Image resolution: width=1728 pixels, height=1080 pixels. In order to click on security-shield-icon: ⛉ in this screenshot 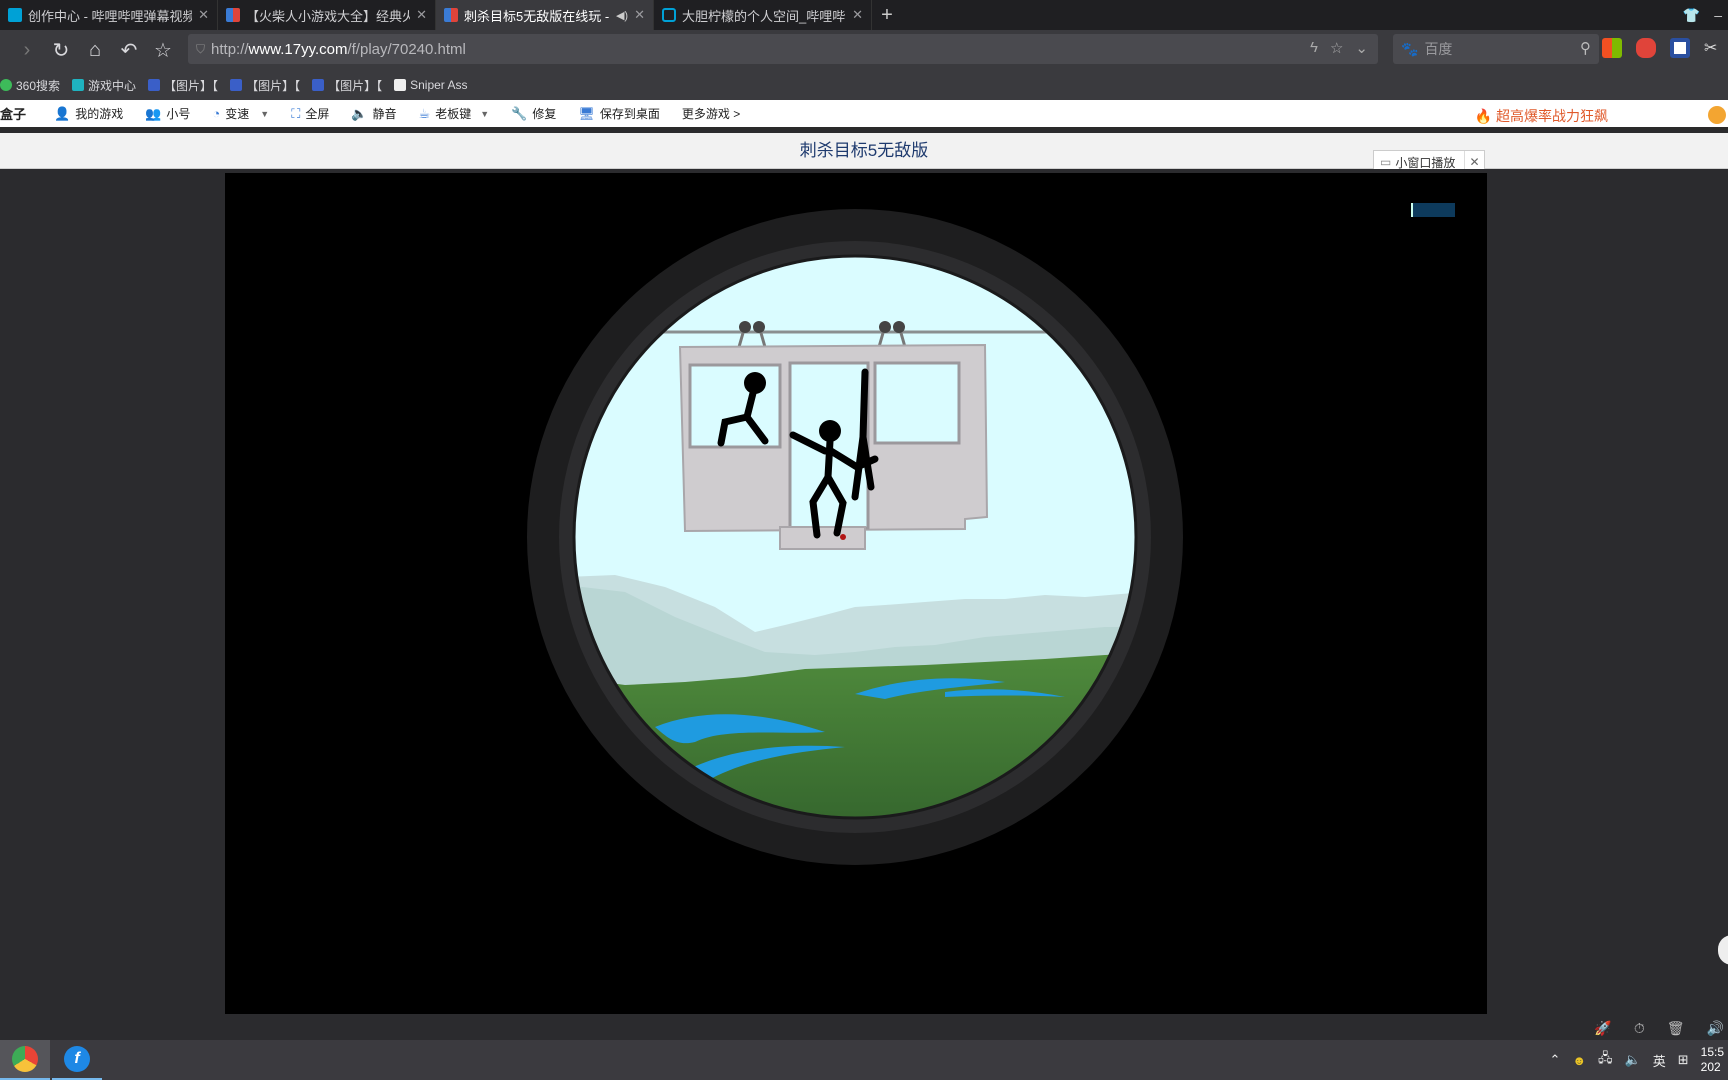, I will do `click(201, 48)`.